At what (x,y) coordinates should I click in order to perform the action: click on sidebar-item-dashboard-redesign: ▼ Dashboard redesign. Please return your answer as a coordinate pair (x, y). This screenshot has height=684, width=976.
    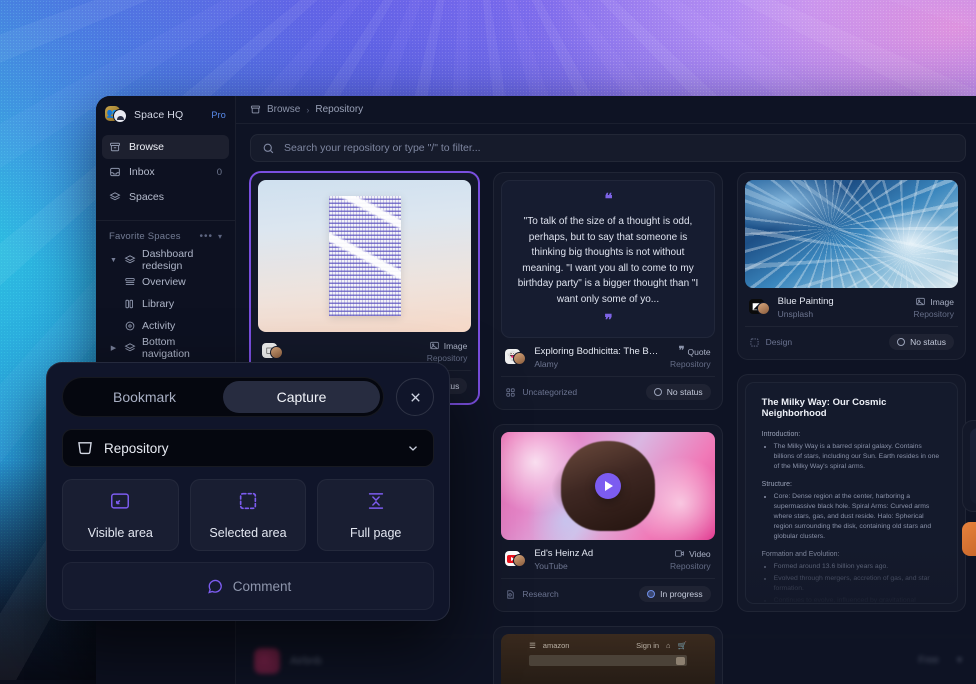
    Looking at the image, I should click on (165, 260).